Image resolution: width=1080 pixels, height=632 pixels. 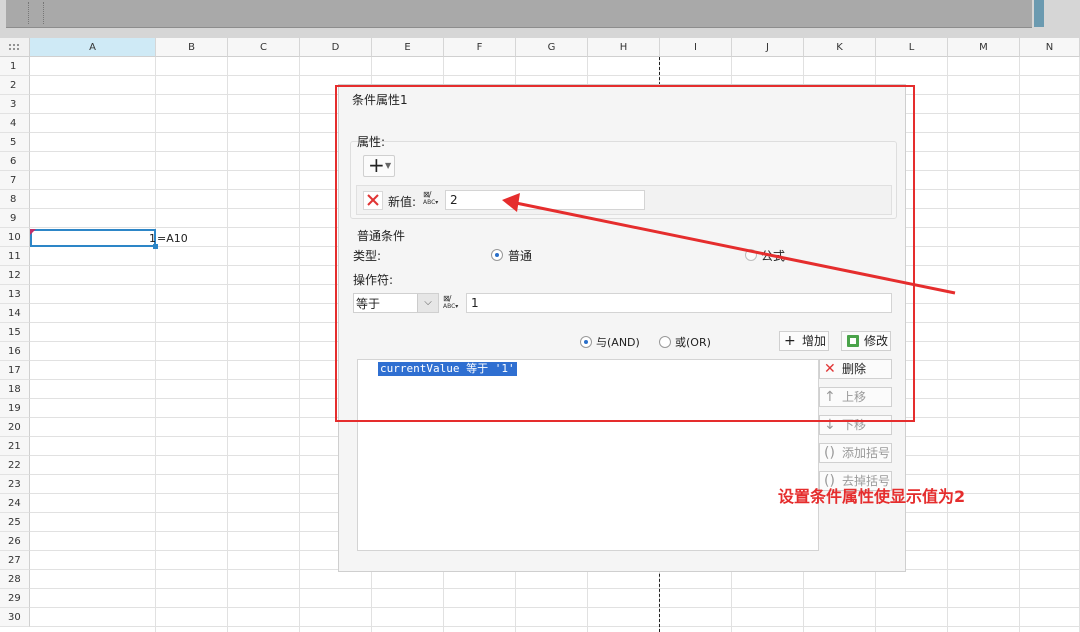 What do you see at coordinates (15, 66) in the screenshot?
I see `row-header-1: 1` at bounding box center [15, 66].